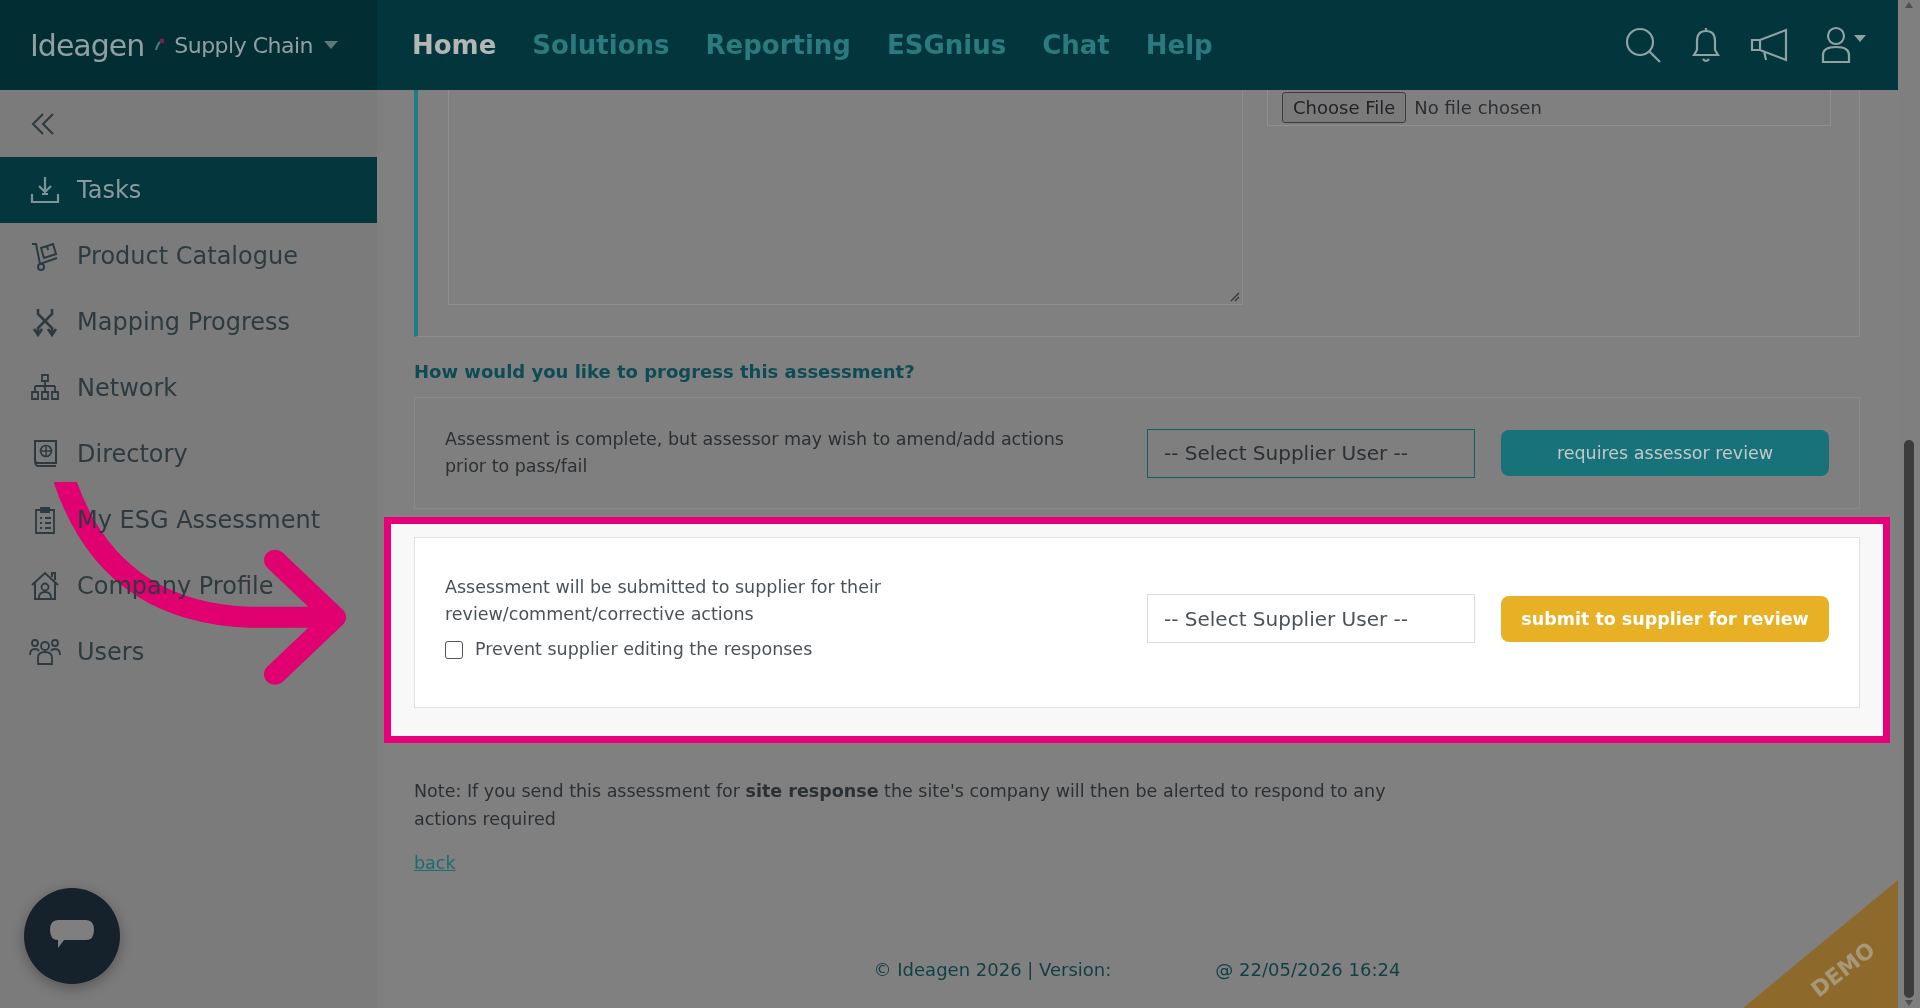 This screenshot has width=1920, height=1008. Describe the element at coordinates (188, 256) in the screenshot. I see `sidebar-item: Product Catalogue` at that location.